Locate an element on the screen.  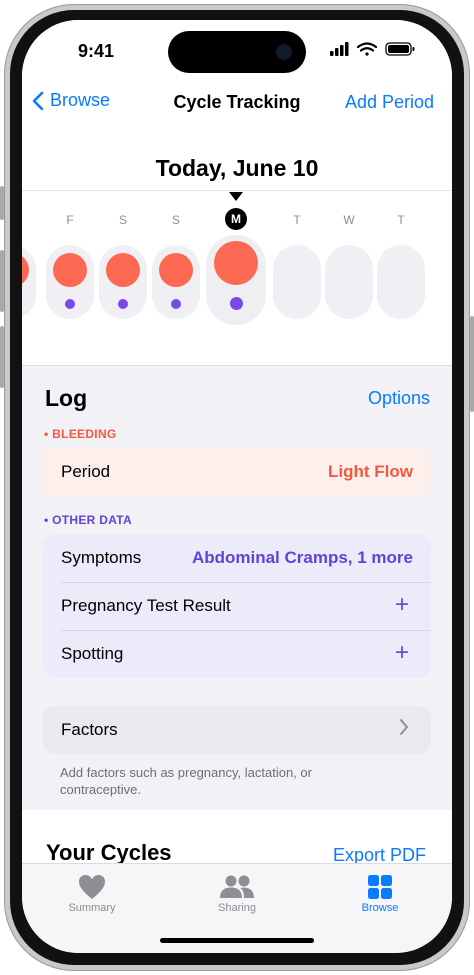
symptoms-row: Symptoms Abdominal Cramps, 1 more is located at coordinates (237, 558).